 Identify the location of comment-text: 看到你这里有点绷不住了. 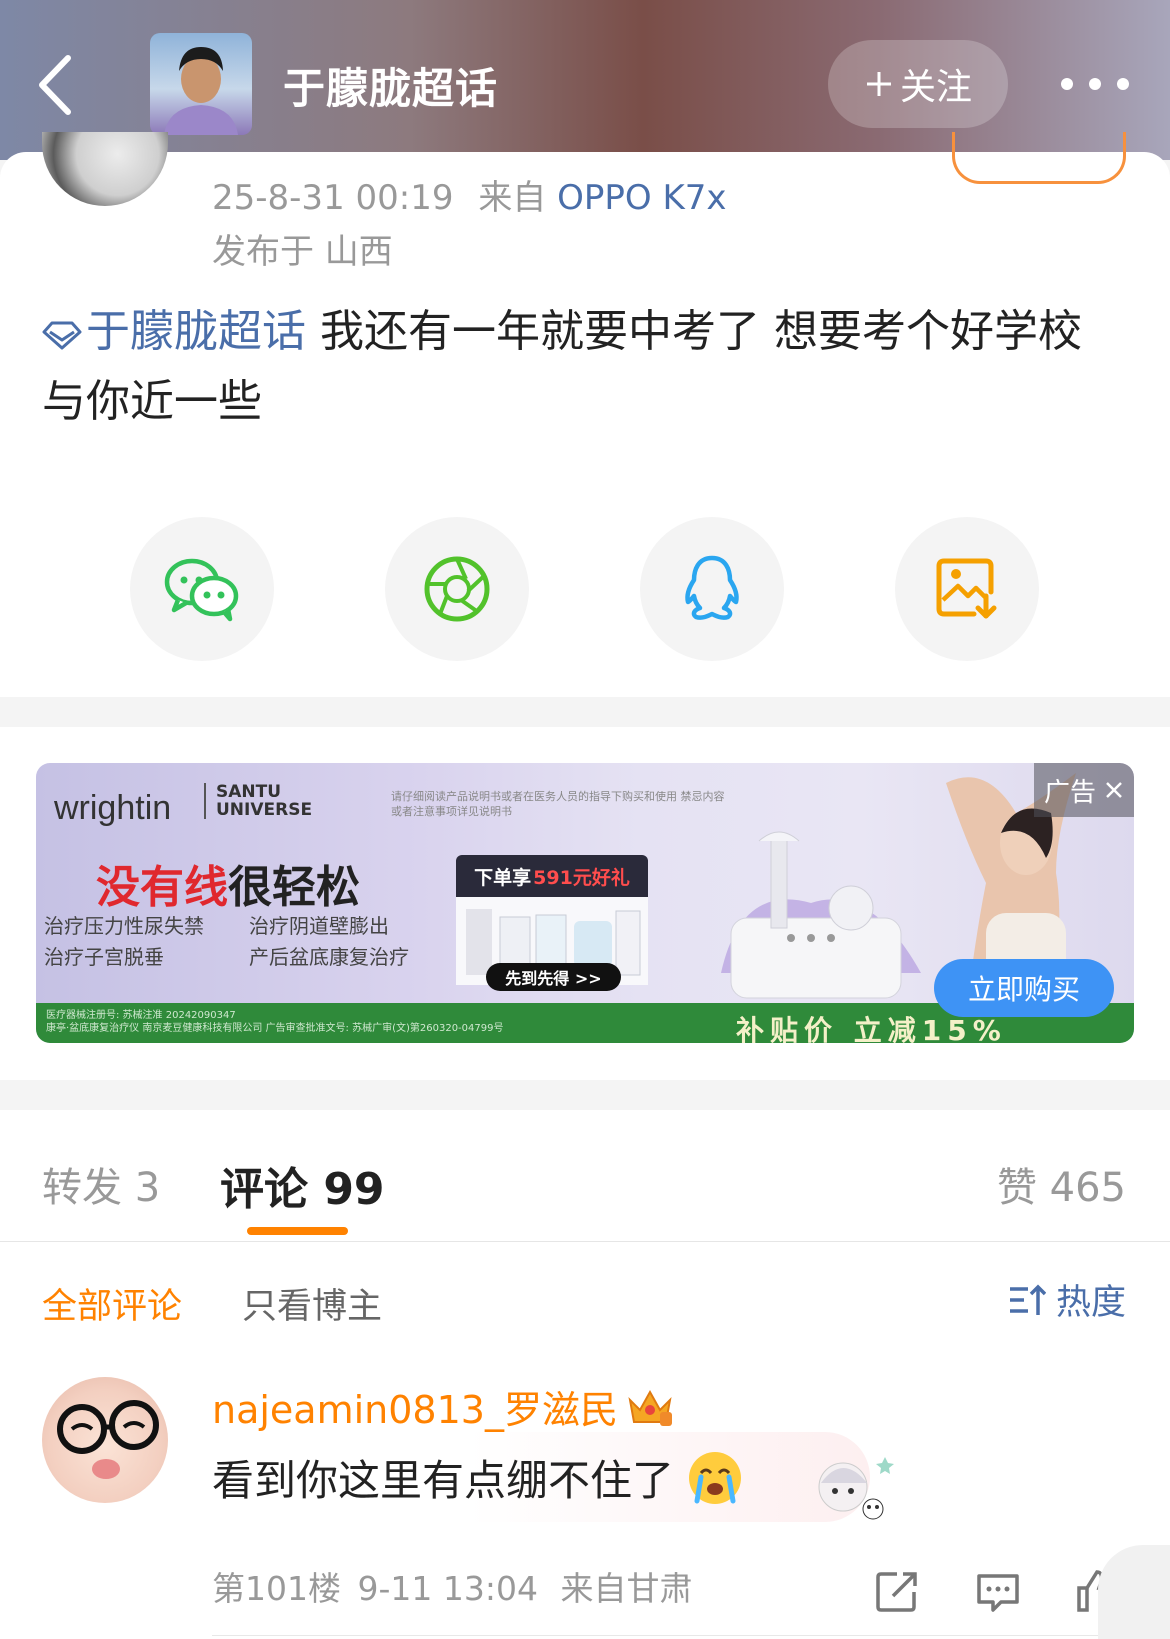
(478, 1477).